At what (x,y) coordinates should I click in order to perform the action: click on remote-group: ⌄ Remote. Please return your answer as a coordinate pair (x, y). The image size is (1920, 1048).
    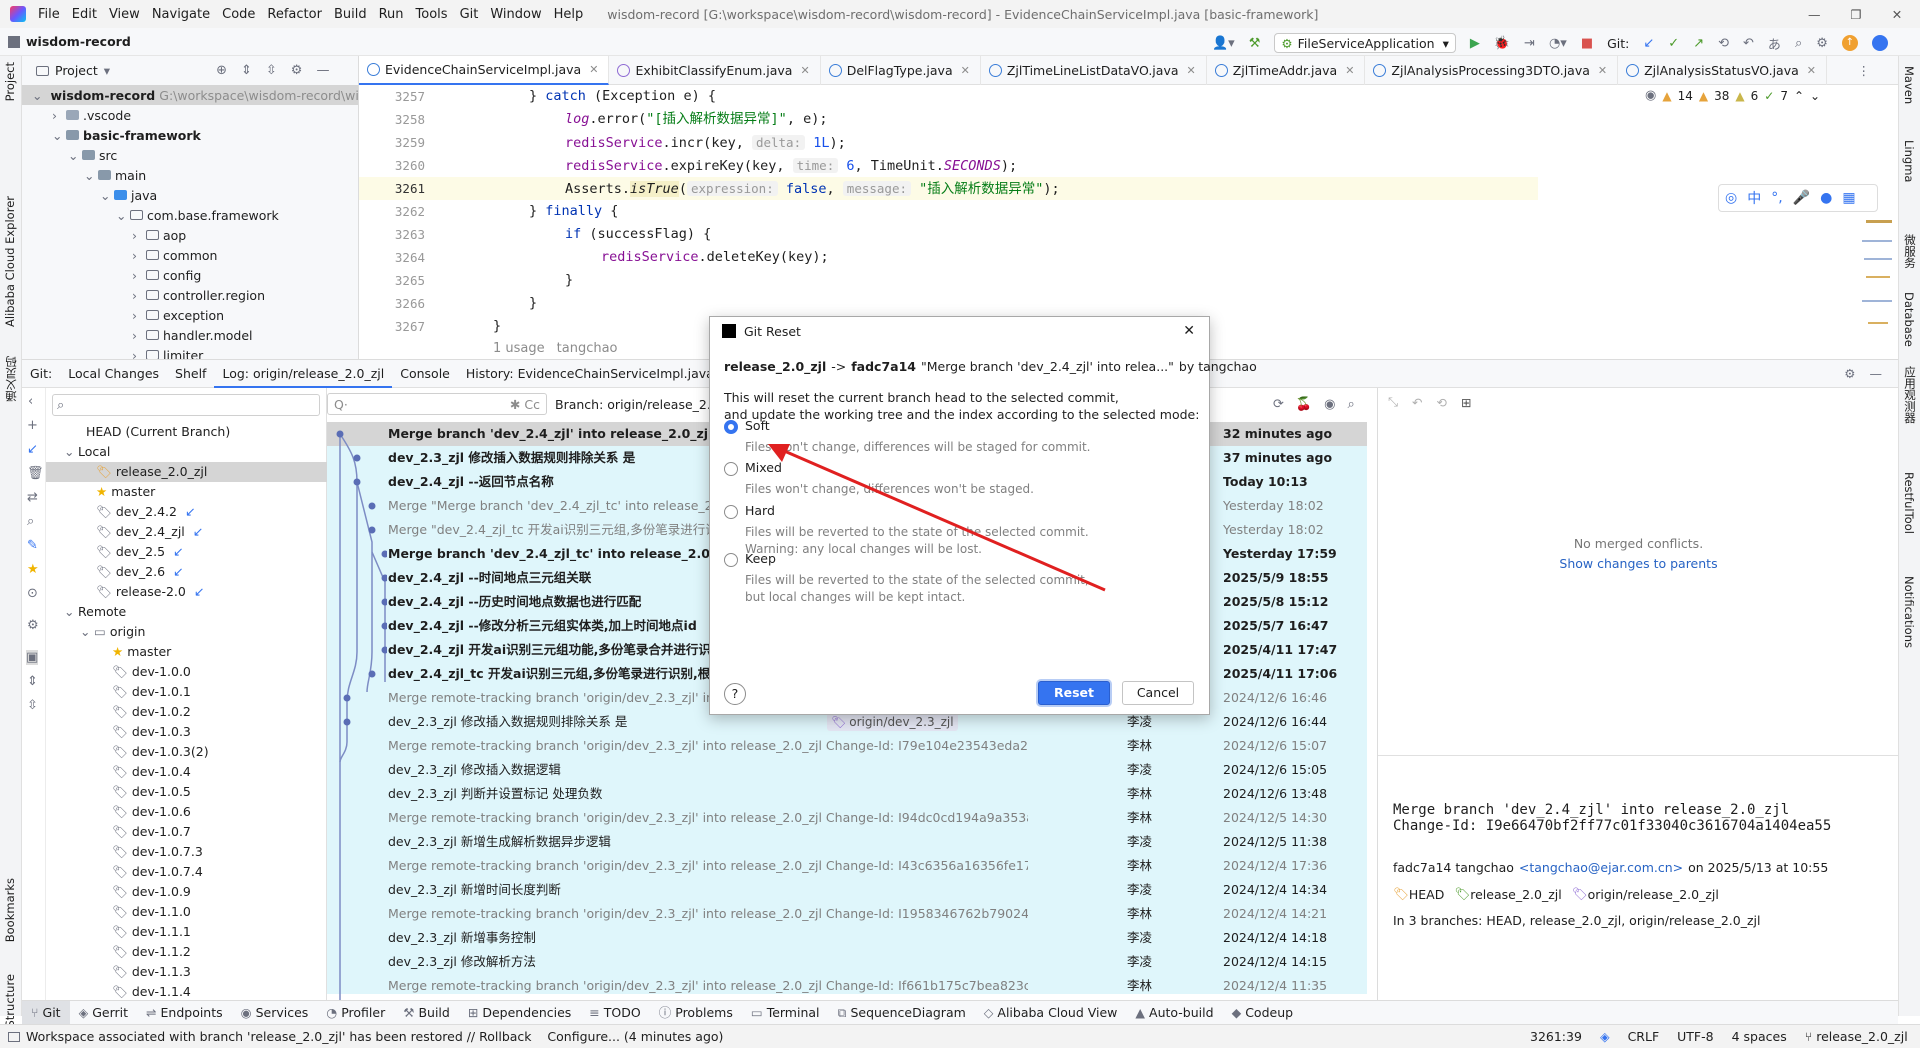
    Looking at the image, I should click on (191, 612).